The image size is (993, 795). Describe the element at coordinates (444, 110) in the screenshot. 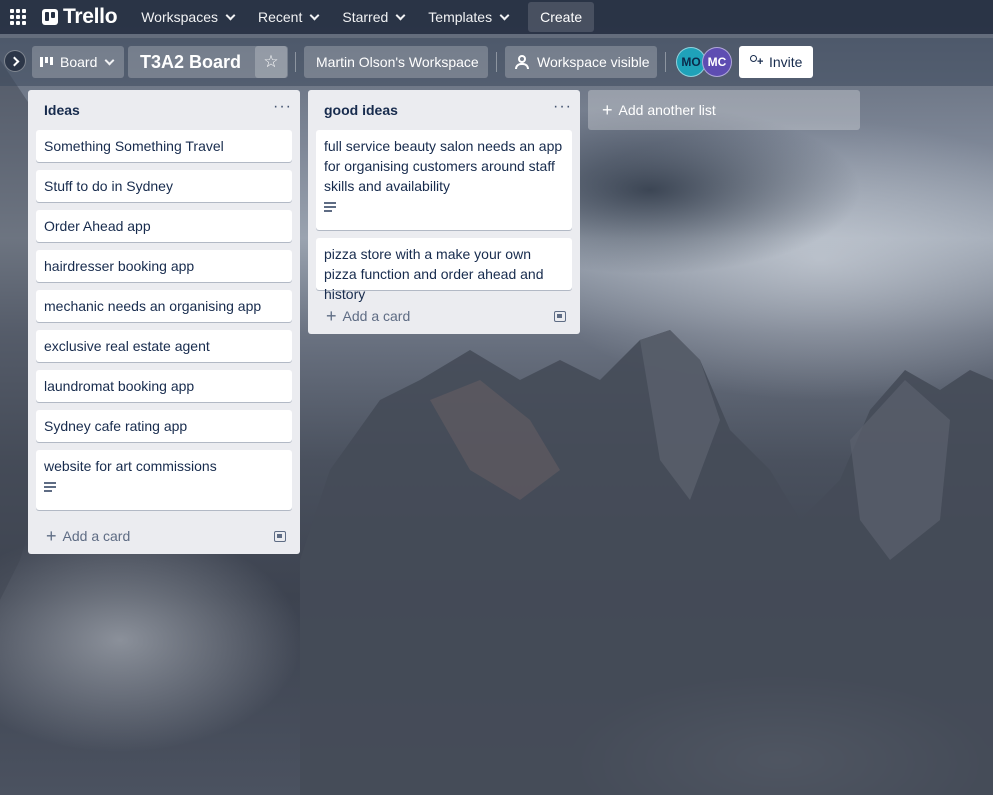

I see `list-header: good ideas ···` at that location.